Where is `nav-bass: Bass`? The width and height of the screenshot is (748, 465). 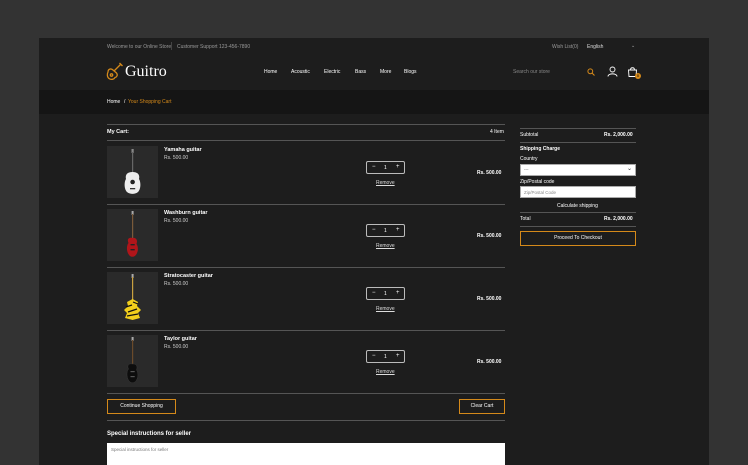
nav-bass: Bass is located at coordinates (360, 72).